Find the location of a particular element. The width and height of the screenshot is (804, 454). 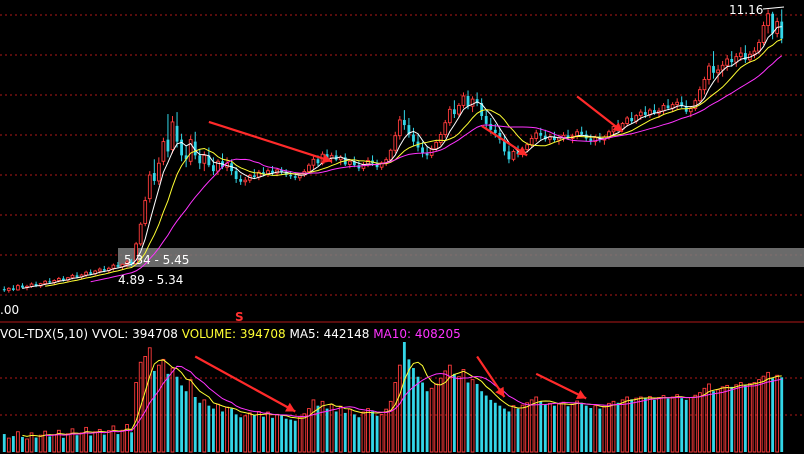

sell-signal-marker: S is located at coordinates (239, 317).